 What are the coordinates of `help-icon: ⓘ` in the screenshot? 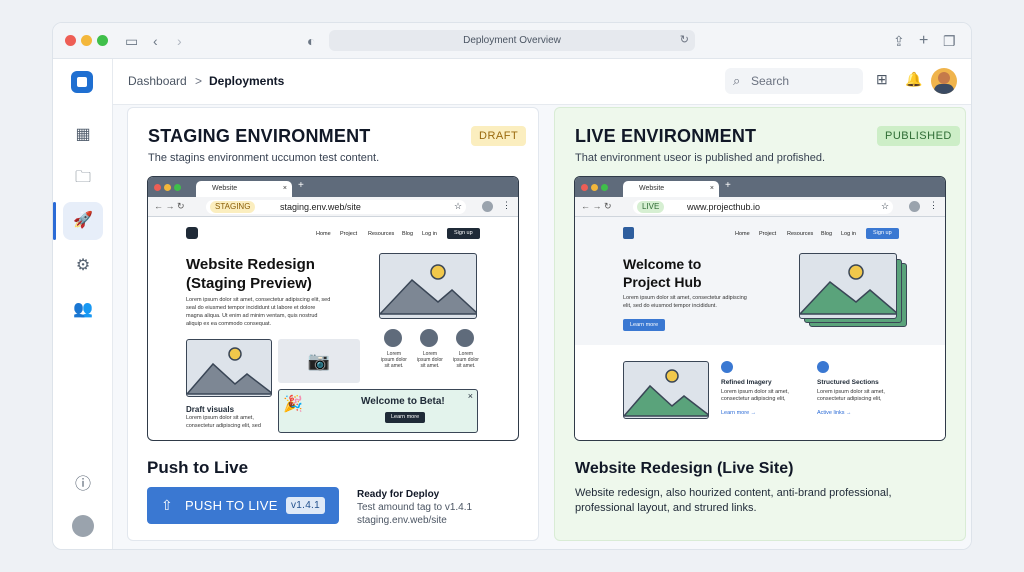 It's located at (83, 485).